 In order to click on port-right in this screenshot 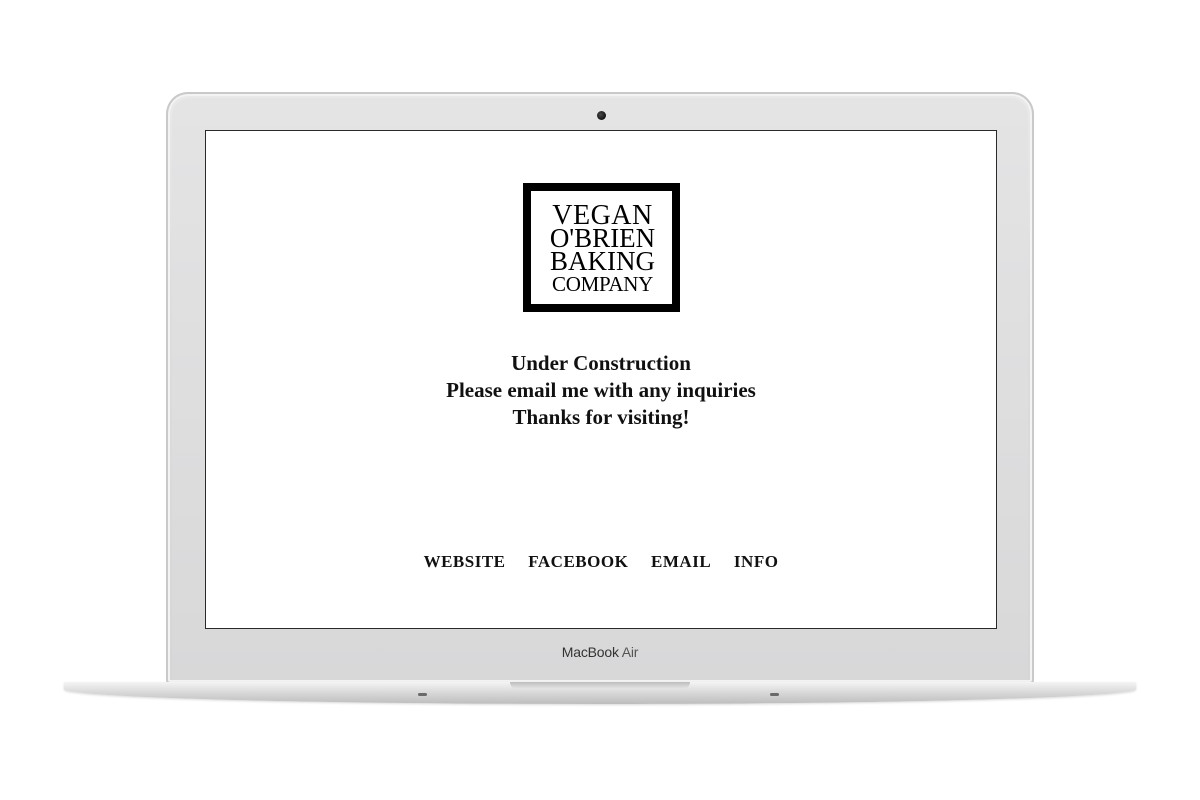, I will do `click(774, 694)`.